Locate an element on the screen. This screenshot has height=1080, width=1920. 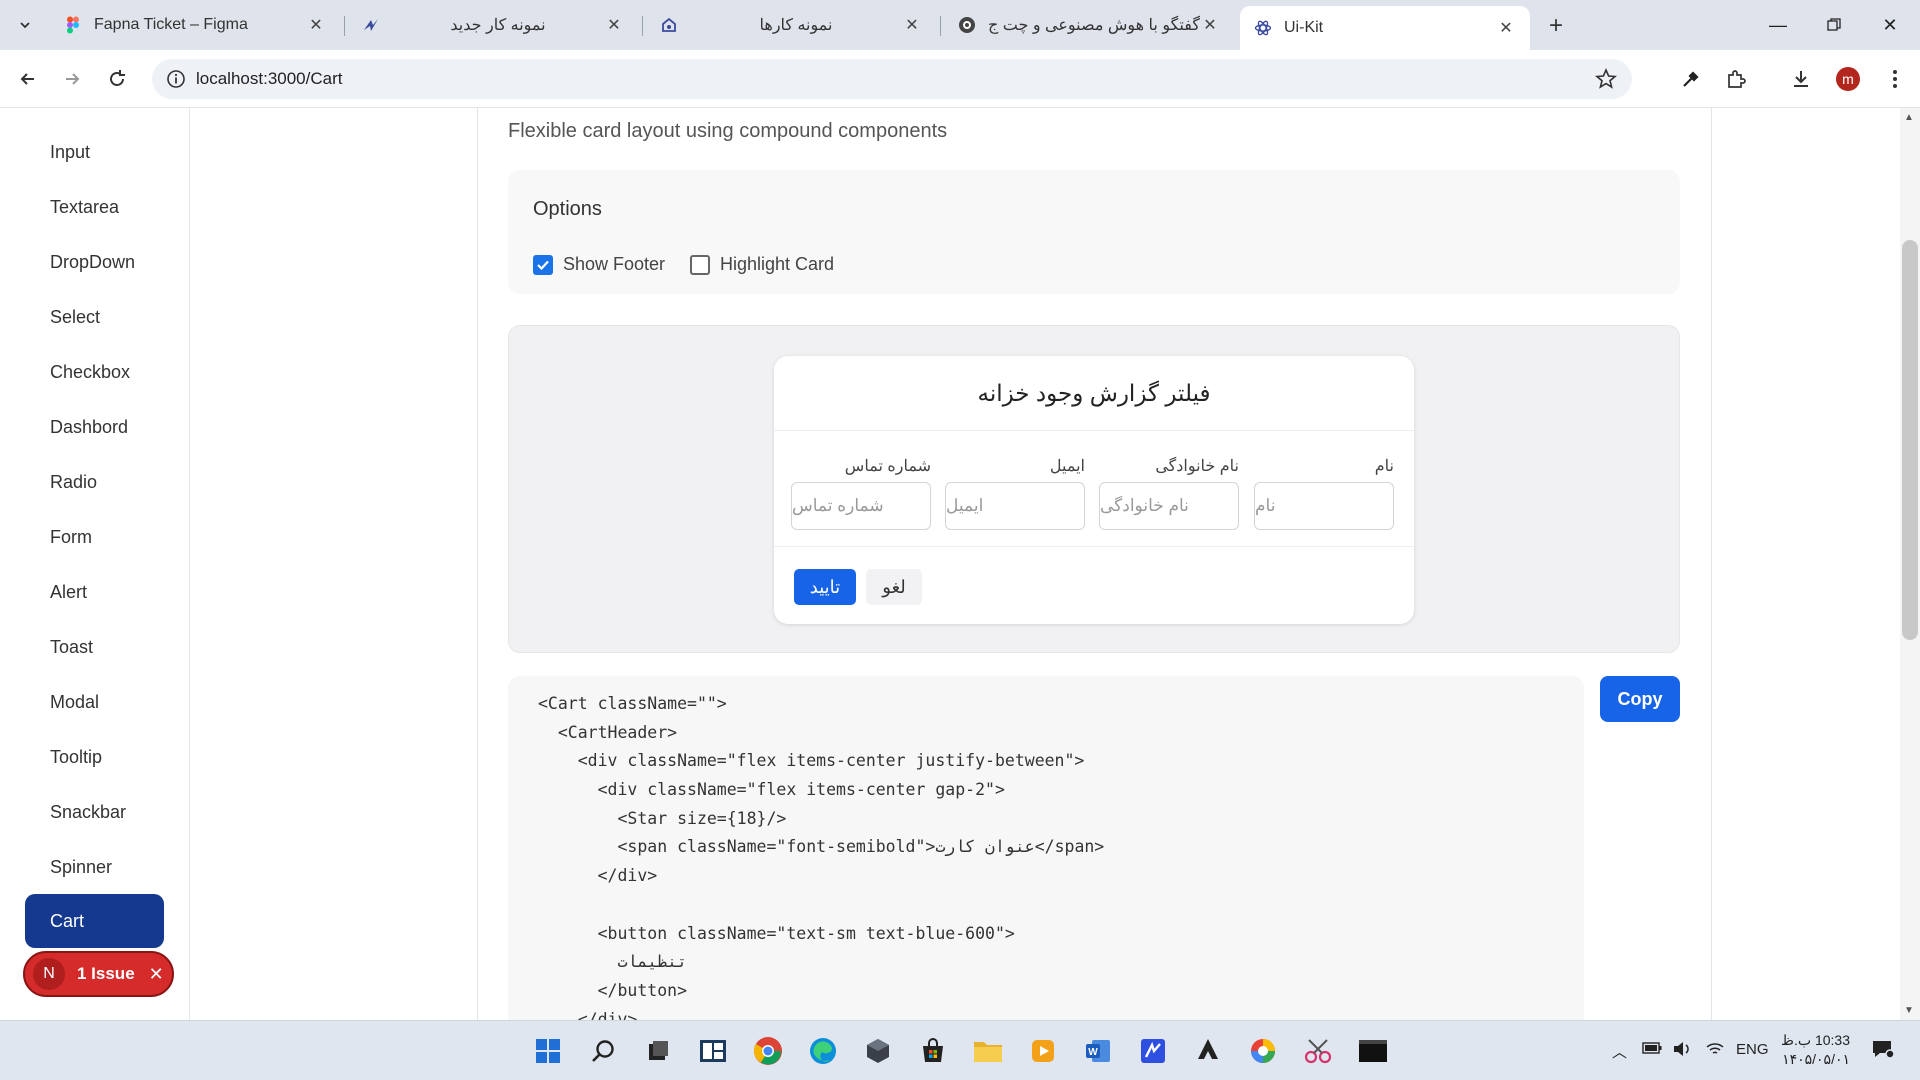
edge-icon is located at coordinates (823, 1051).